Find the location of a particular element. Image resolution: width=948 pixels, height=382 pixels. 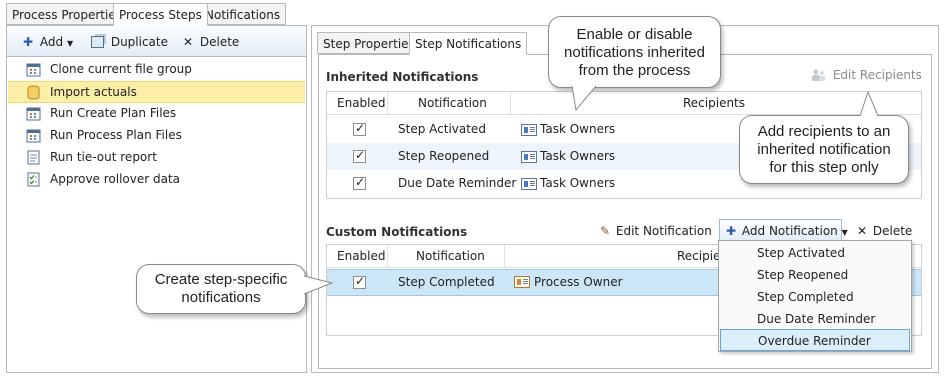

pencil-icon: ✎ is located at coordinates (605, 231).